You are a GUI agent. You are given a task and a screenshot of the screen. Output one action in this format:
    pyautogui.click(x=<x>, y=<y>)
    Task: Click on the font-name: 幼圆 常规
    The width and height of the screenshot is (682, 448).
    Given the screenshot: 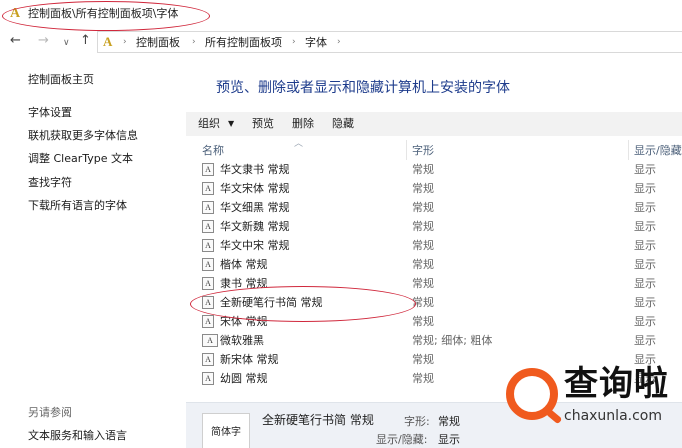 What is the action you would take?
    pyautogui.click(x=244, y=378)
    